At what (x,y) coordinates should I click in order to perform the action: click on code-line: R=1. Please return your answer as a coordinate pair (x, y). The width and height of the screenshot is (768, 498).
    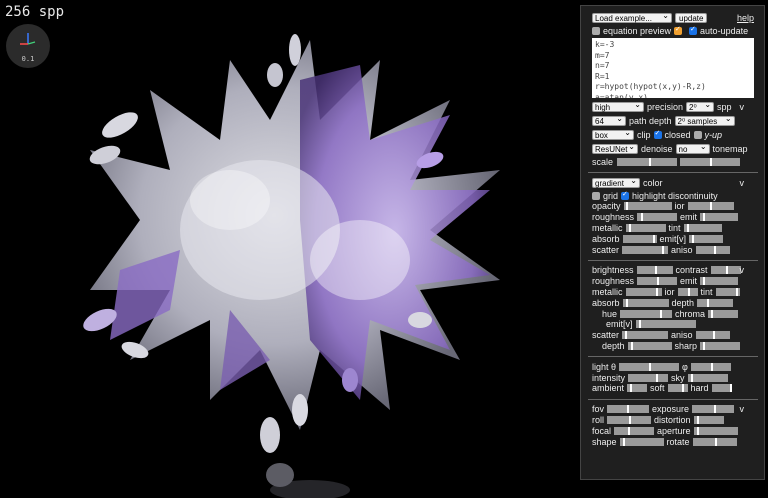
    Looking at the image, I should click on (602, 76).